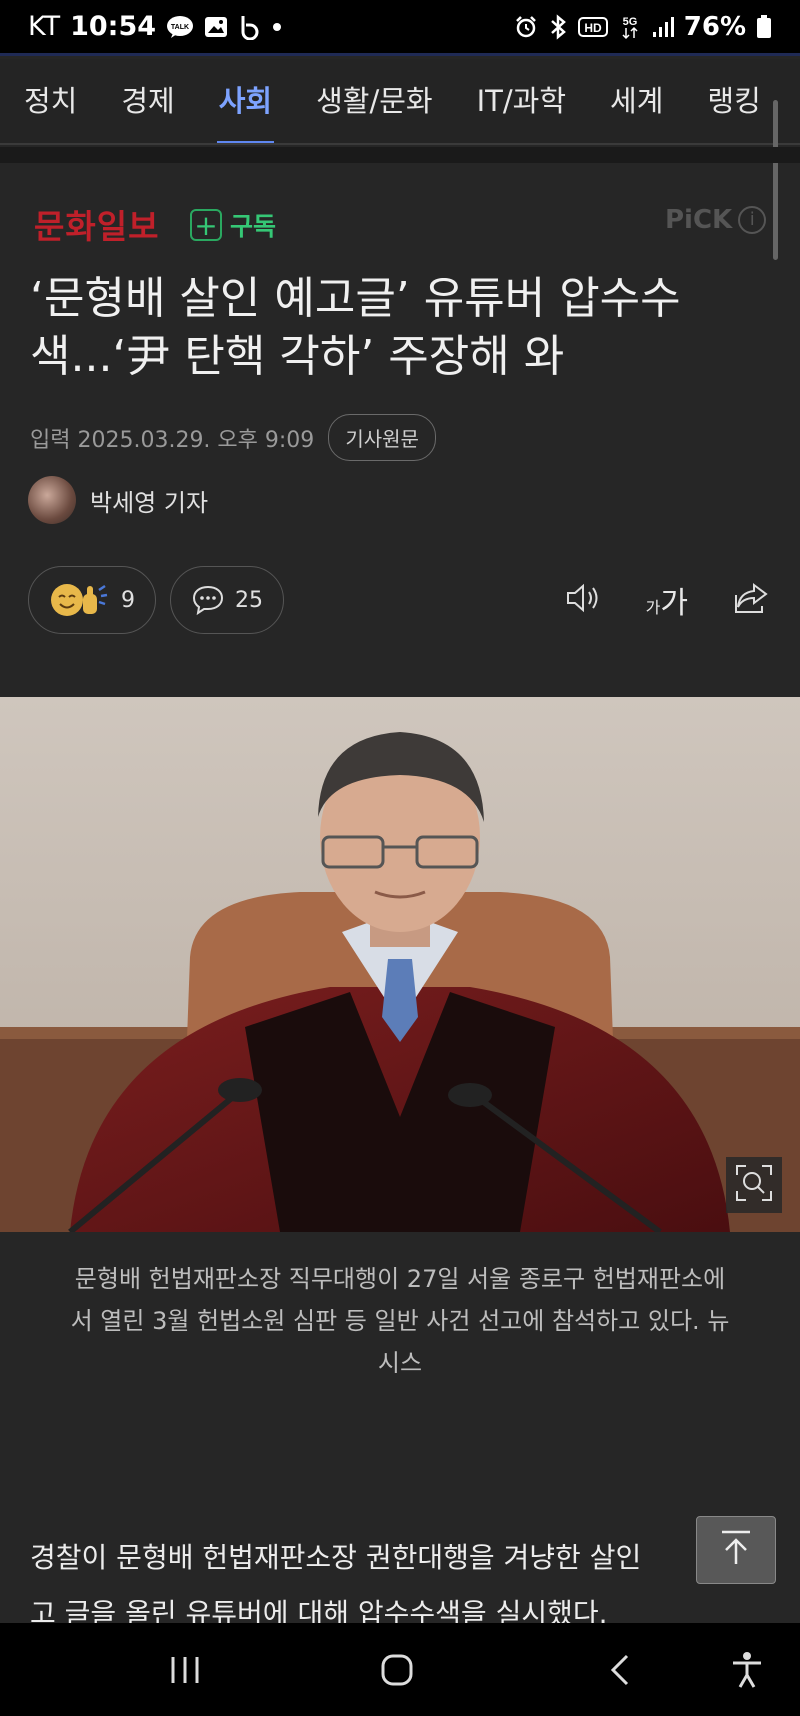  What do you see at coordinates (521, 101) in the screenshot?
I see `tab-it-science: IT/과학` at bounding box center [521, 101].